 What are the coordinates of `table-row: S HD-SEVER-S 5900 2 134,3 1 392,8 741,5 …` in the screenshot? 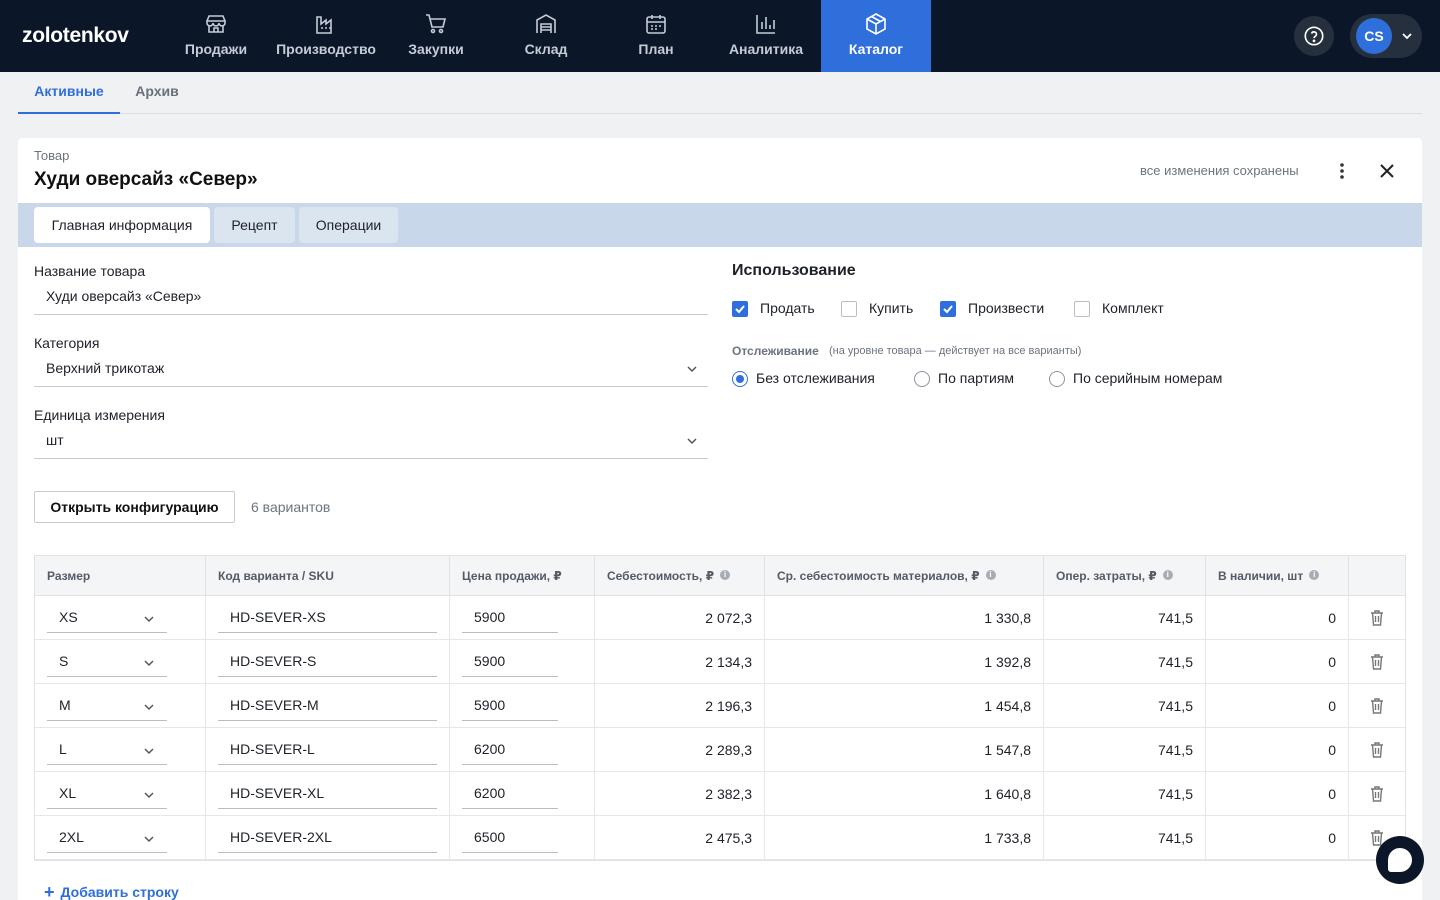 It's located at (720, 662).